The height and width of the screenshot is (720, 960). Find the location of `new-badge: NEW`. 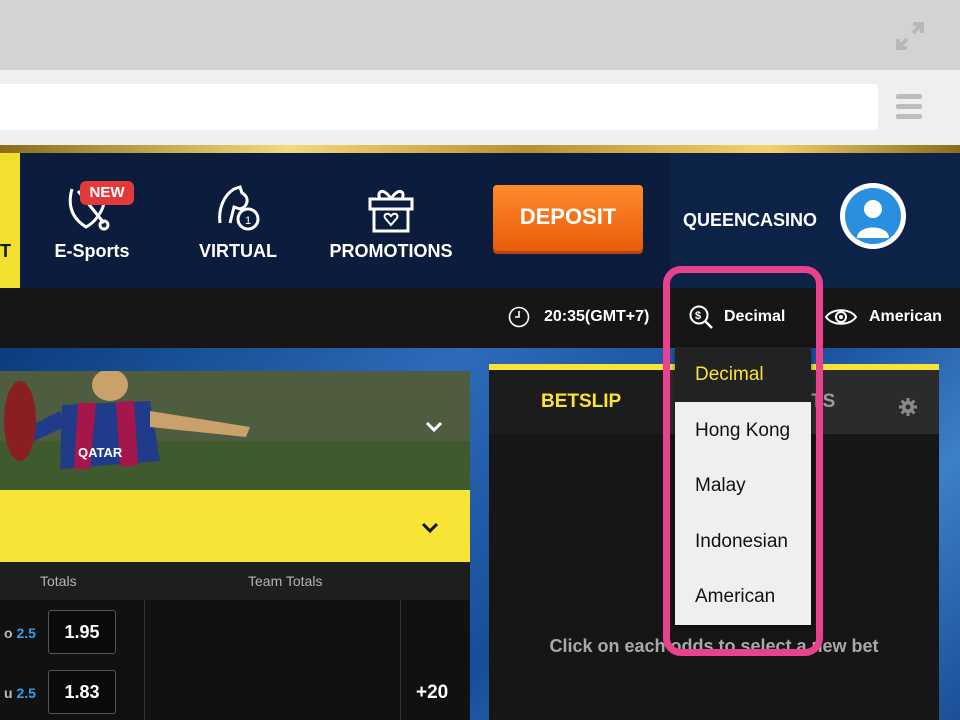

new-badge: NEW is located at coordinates (107, 193).